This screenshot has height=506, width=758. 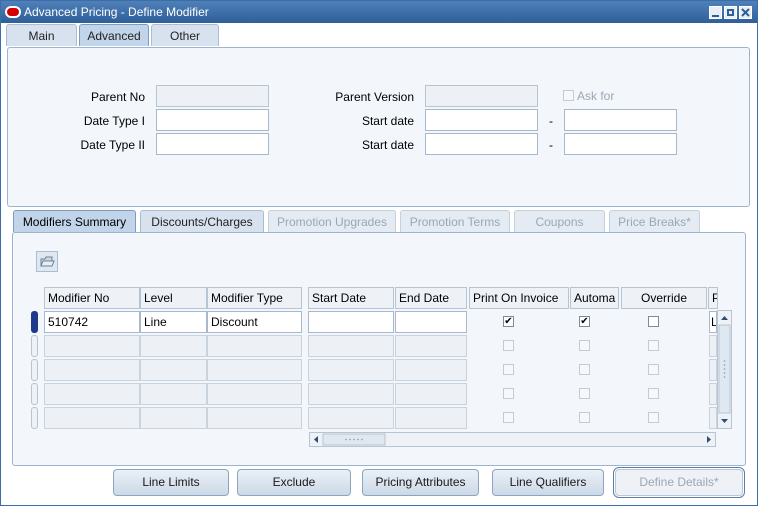 I want to click on start-date-2-field, so click(x=481, y=144).